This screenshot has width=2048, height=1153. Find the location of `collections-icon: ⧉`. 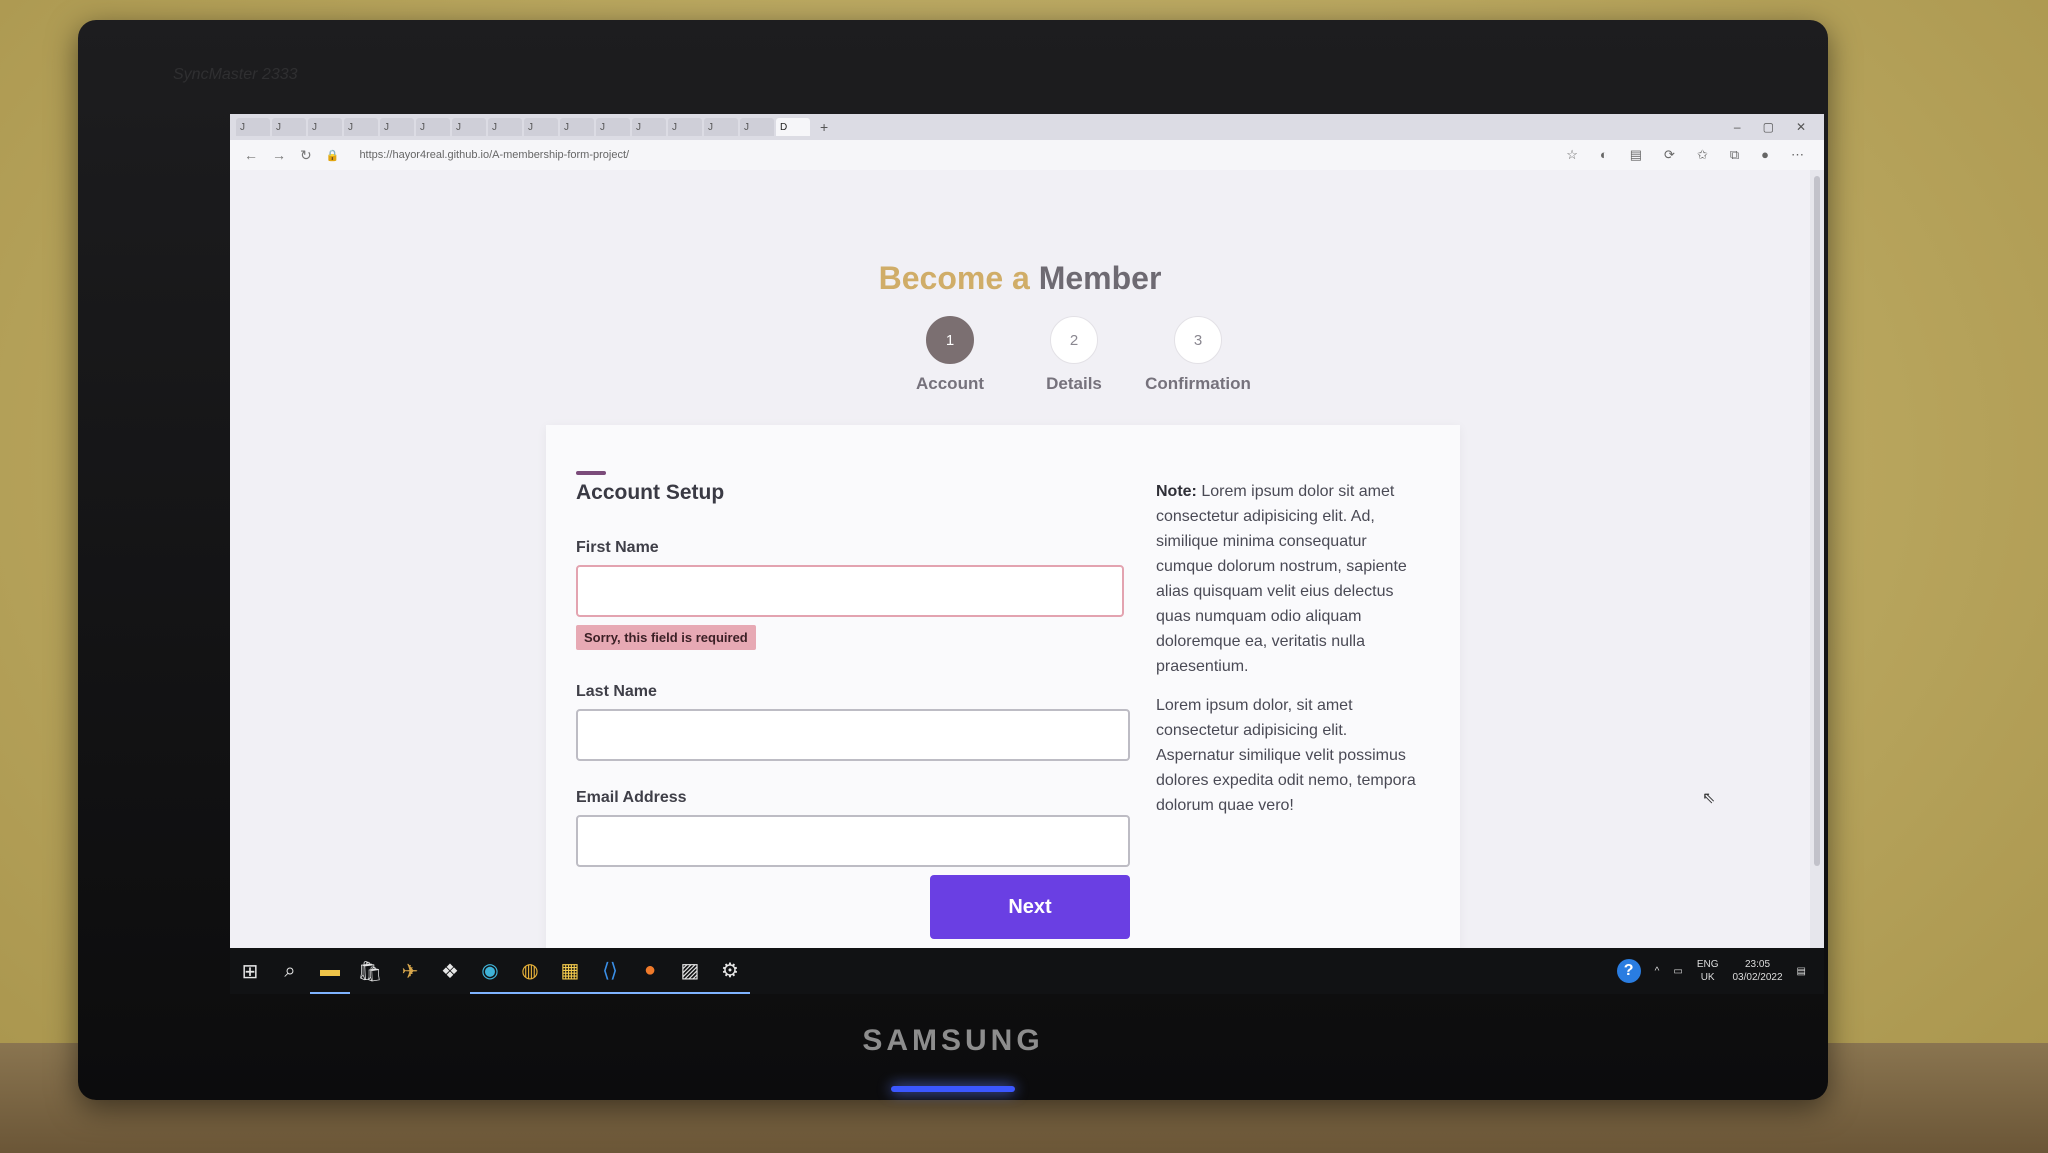

collections-icon: ⧉ is located at coordinates (1734, 155).